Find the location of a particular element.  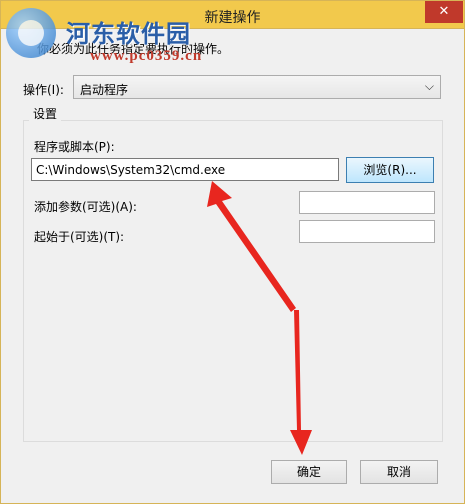

program-input-value: C:\Windows\System32\cmd.exe is located at coordinates (131, 170).